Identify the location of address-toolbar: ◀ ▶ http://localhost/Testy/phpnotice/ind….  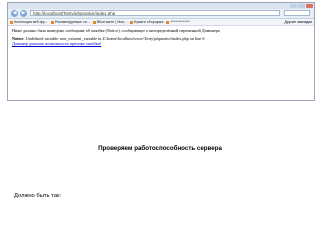
(161, 14).